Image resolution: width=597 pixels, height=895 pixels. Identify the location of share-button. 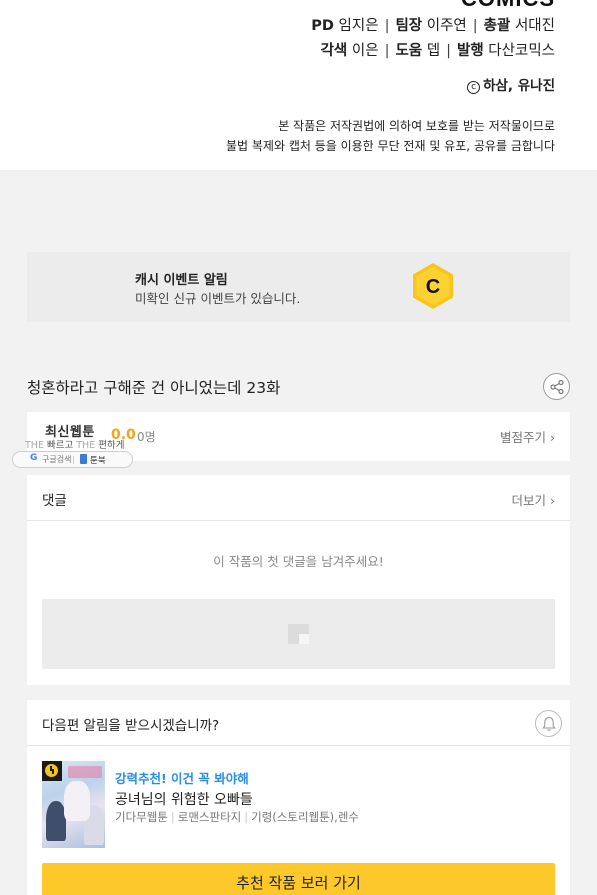
(556, 386).